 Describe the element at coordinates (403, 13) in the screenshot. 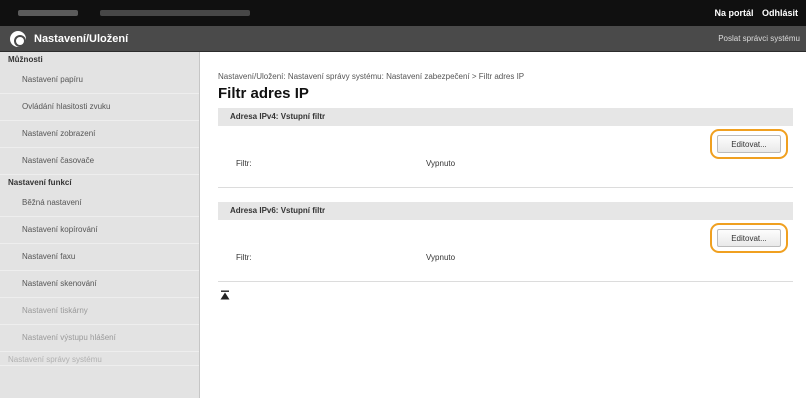

I see `top-bar: Na portál Odhlásit` at that location.